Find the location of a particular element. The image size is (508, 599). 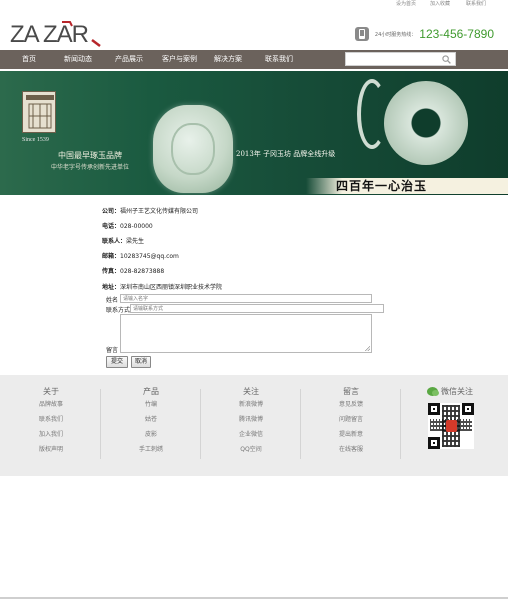

phone-value: 028-00000 is located at coordinates (136, 226).